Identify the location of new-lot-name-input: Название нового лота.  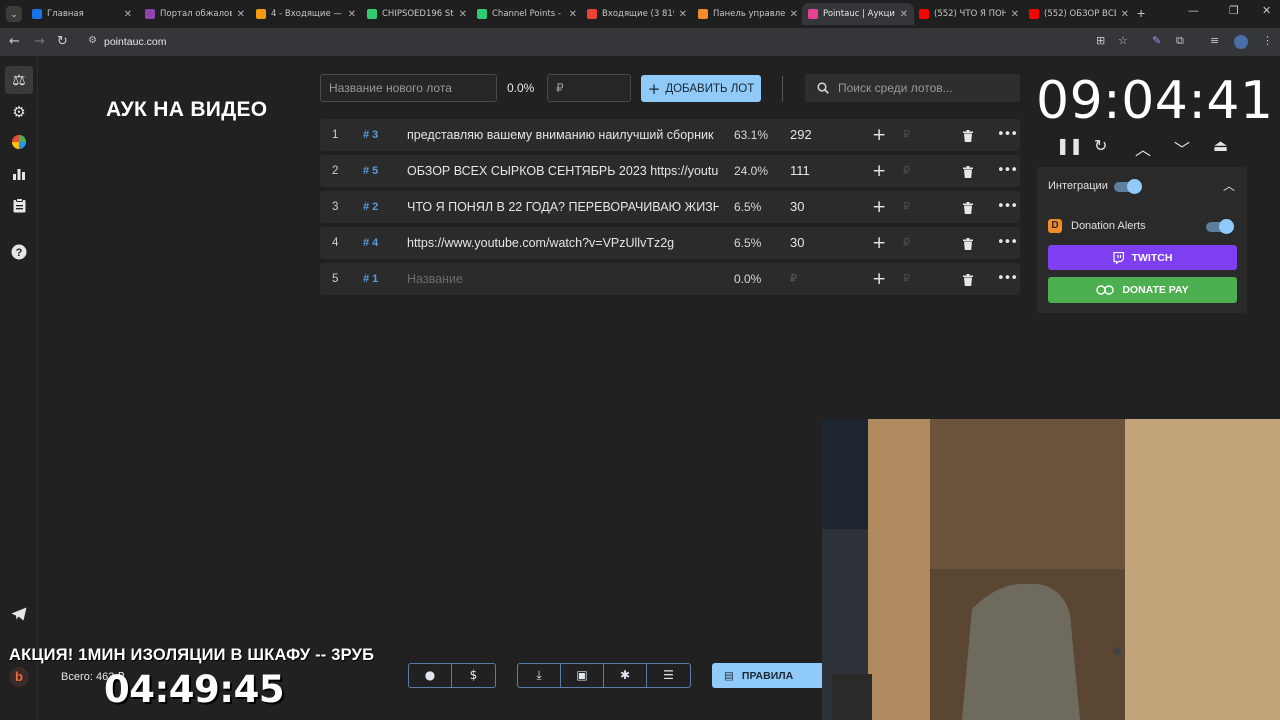
(408, 88).